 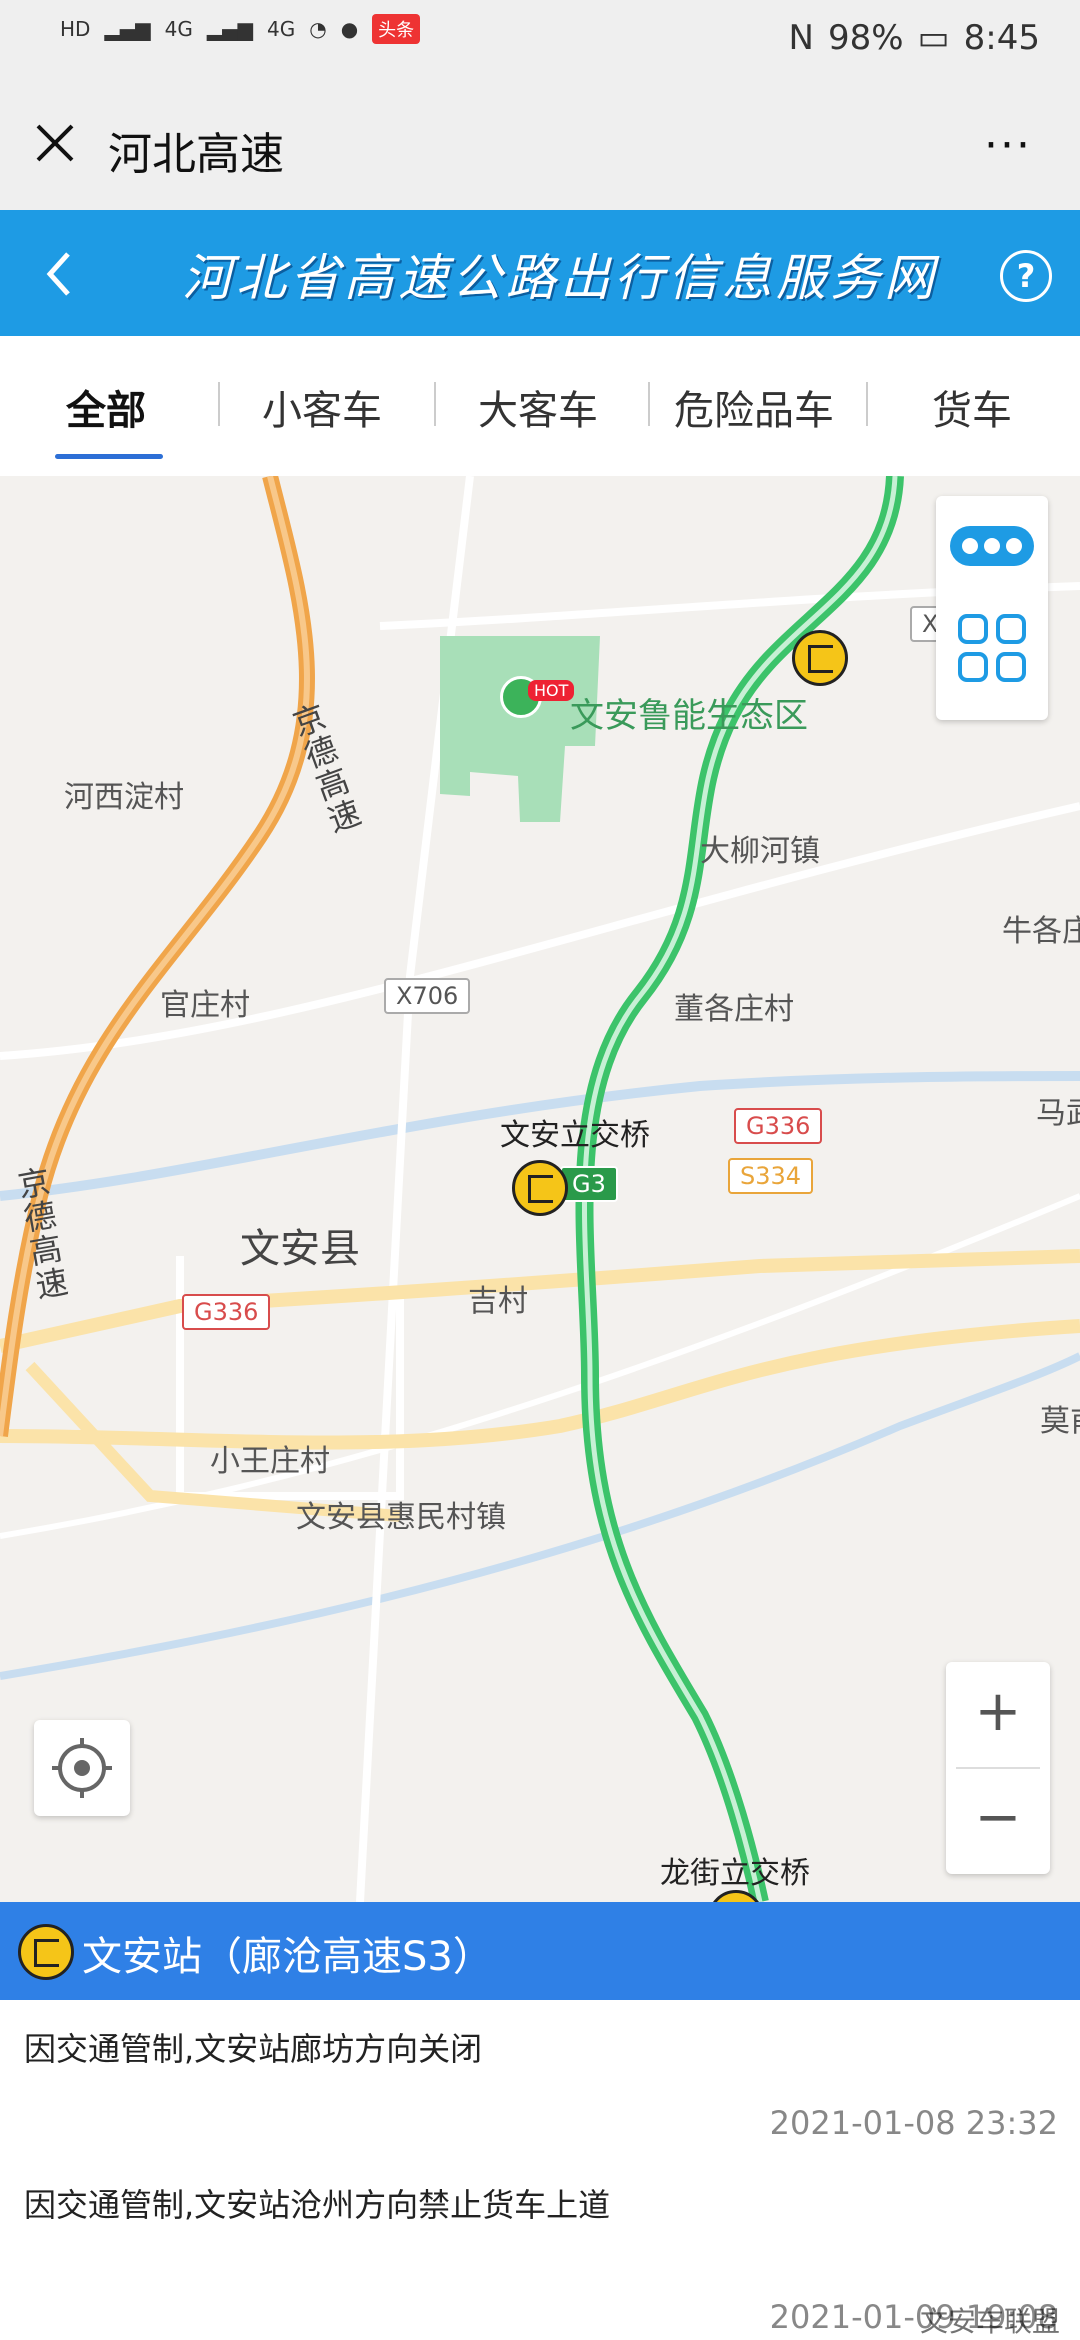 What do you see at coordinates (58, 274) in the screenshot?
I see `back-icon` at bounding box center [58, 274].